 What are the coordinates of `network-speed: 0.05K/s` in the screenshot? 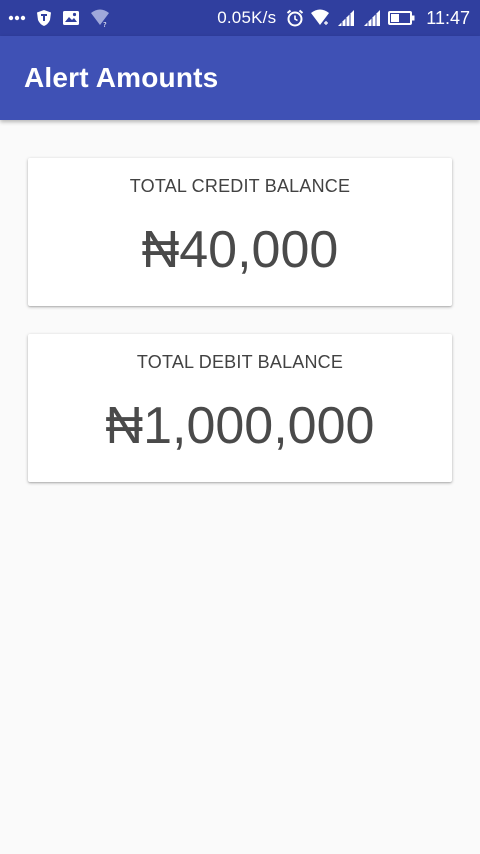 It's located at (247, 17).